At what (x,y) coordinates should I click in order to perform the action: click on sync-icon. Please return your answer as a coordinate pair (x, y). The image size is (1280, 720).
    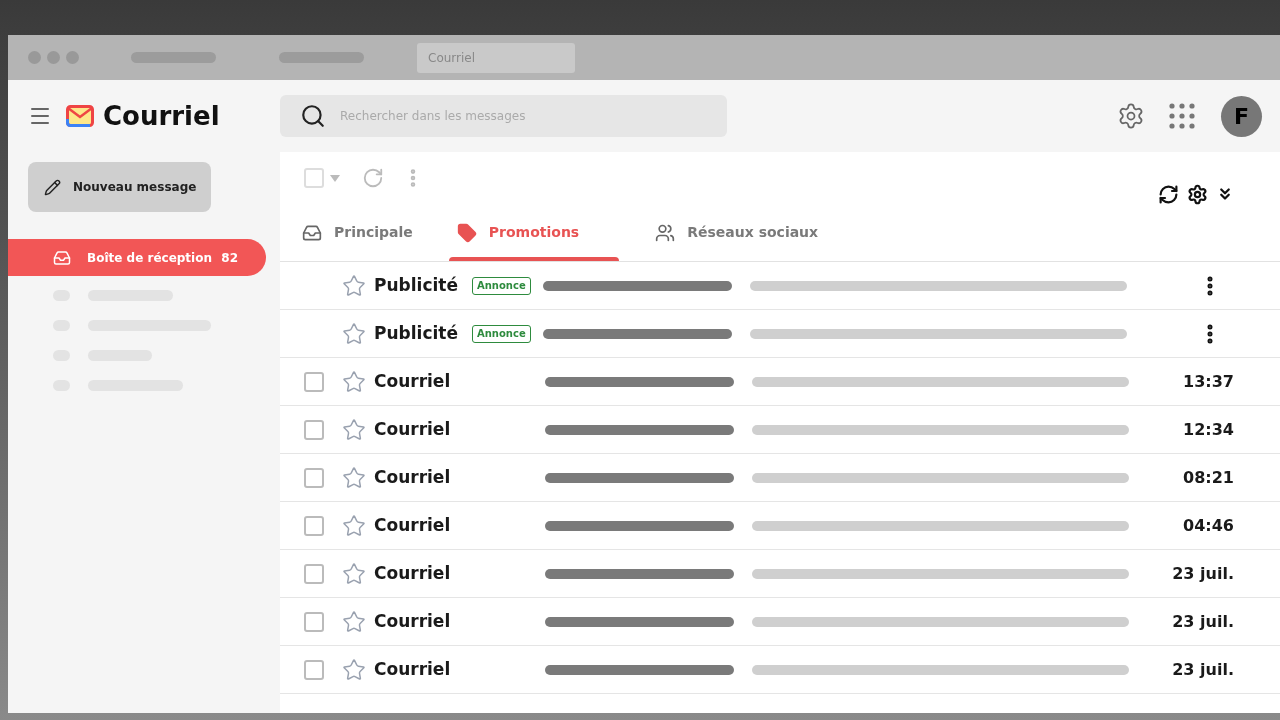
    Looking at the image, I should click on (1168, 194).